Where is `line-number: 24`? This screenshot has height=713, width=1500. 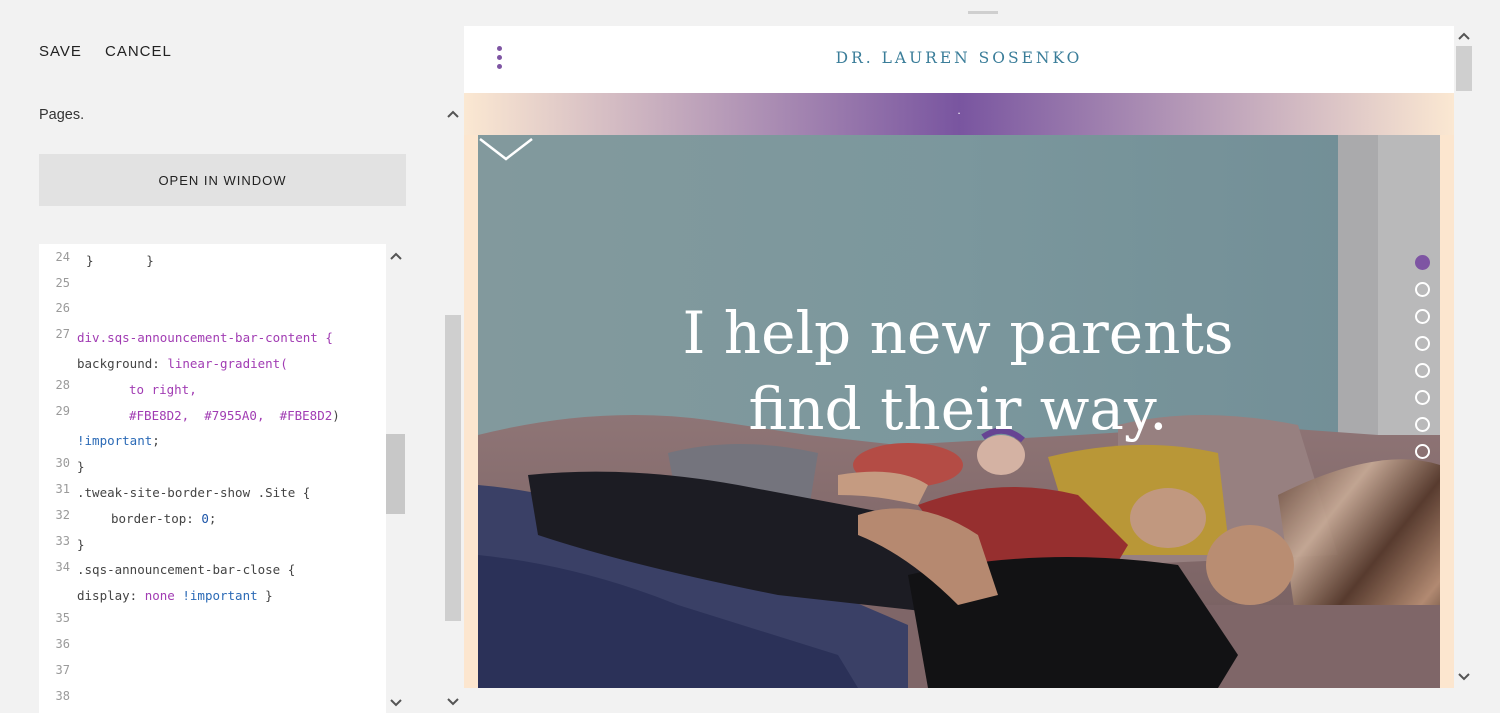 line-number: 24 is located at coordinates (62, 257).